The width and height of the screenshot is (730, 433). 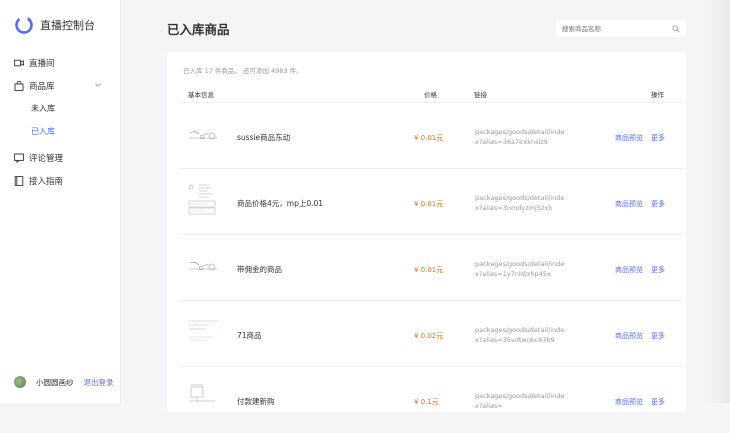 What do you see at coordinates (249, 335) in the screenshot?
I see `product-name: 71商品` at bounding box center [249, 335].